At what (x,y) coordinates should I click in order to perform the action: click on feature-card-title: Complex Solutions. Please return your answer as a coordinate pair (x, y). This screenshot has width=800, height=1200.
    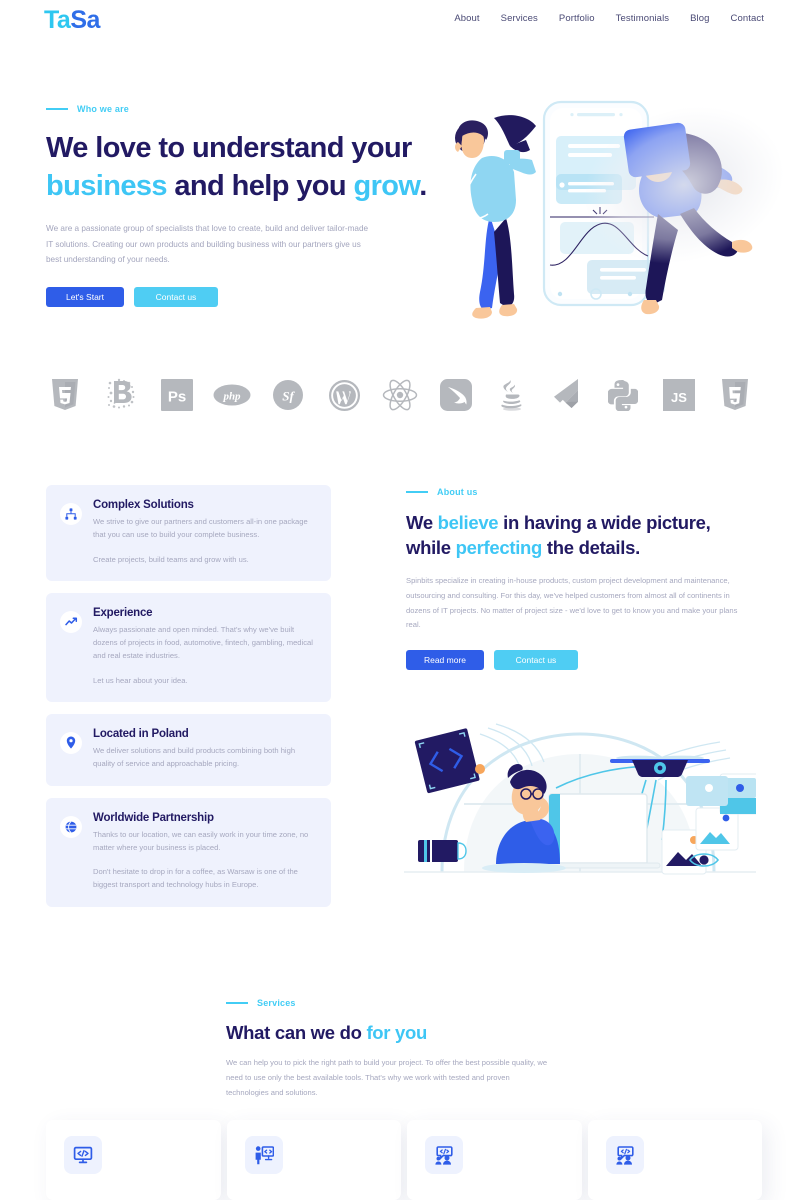
    Looking at the image, I should click on (143, 505).